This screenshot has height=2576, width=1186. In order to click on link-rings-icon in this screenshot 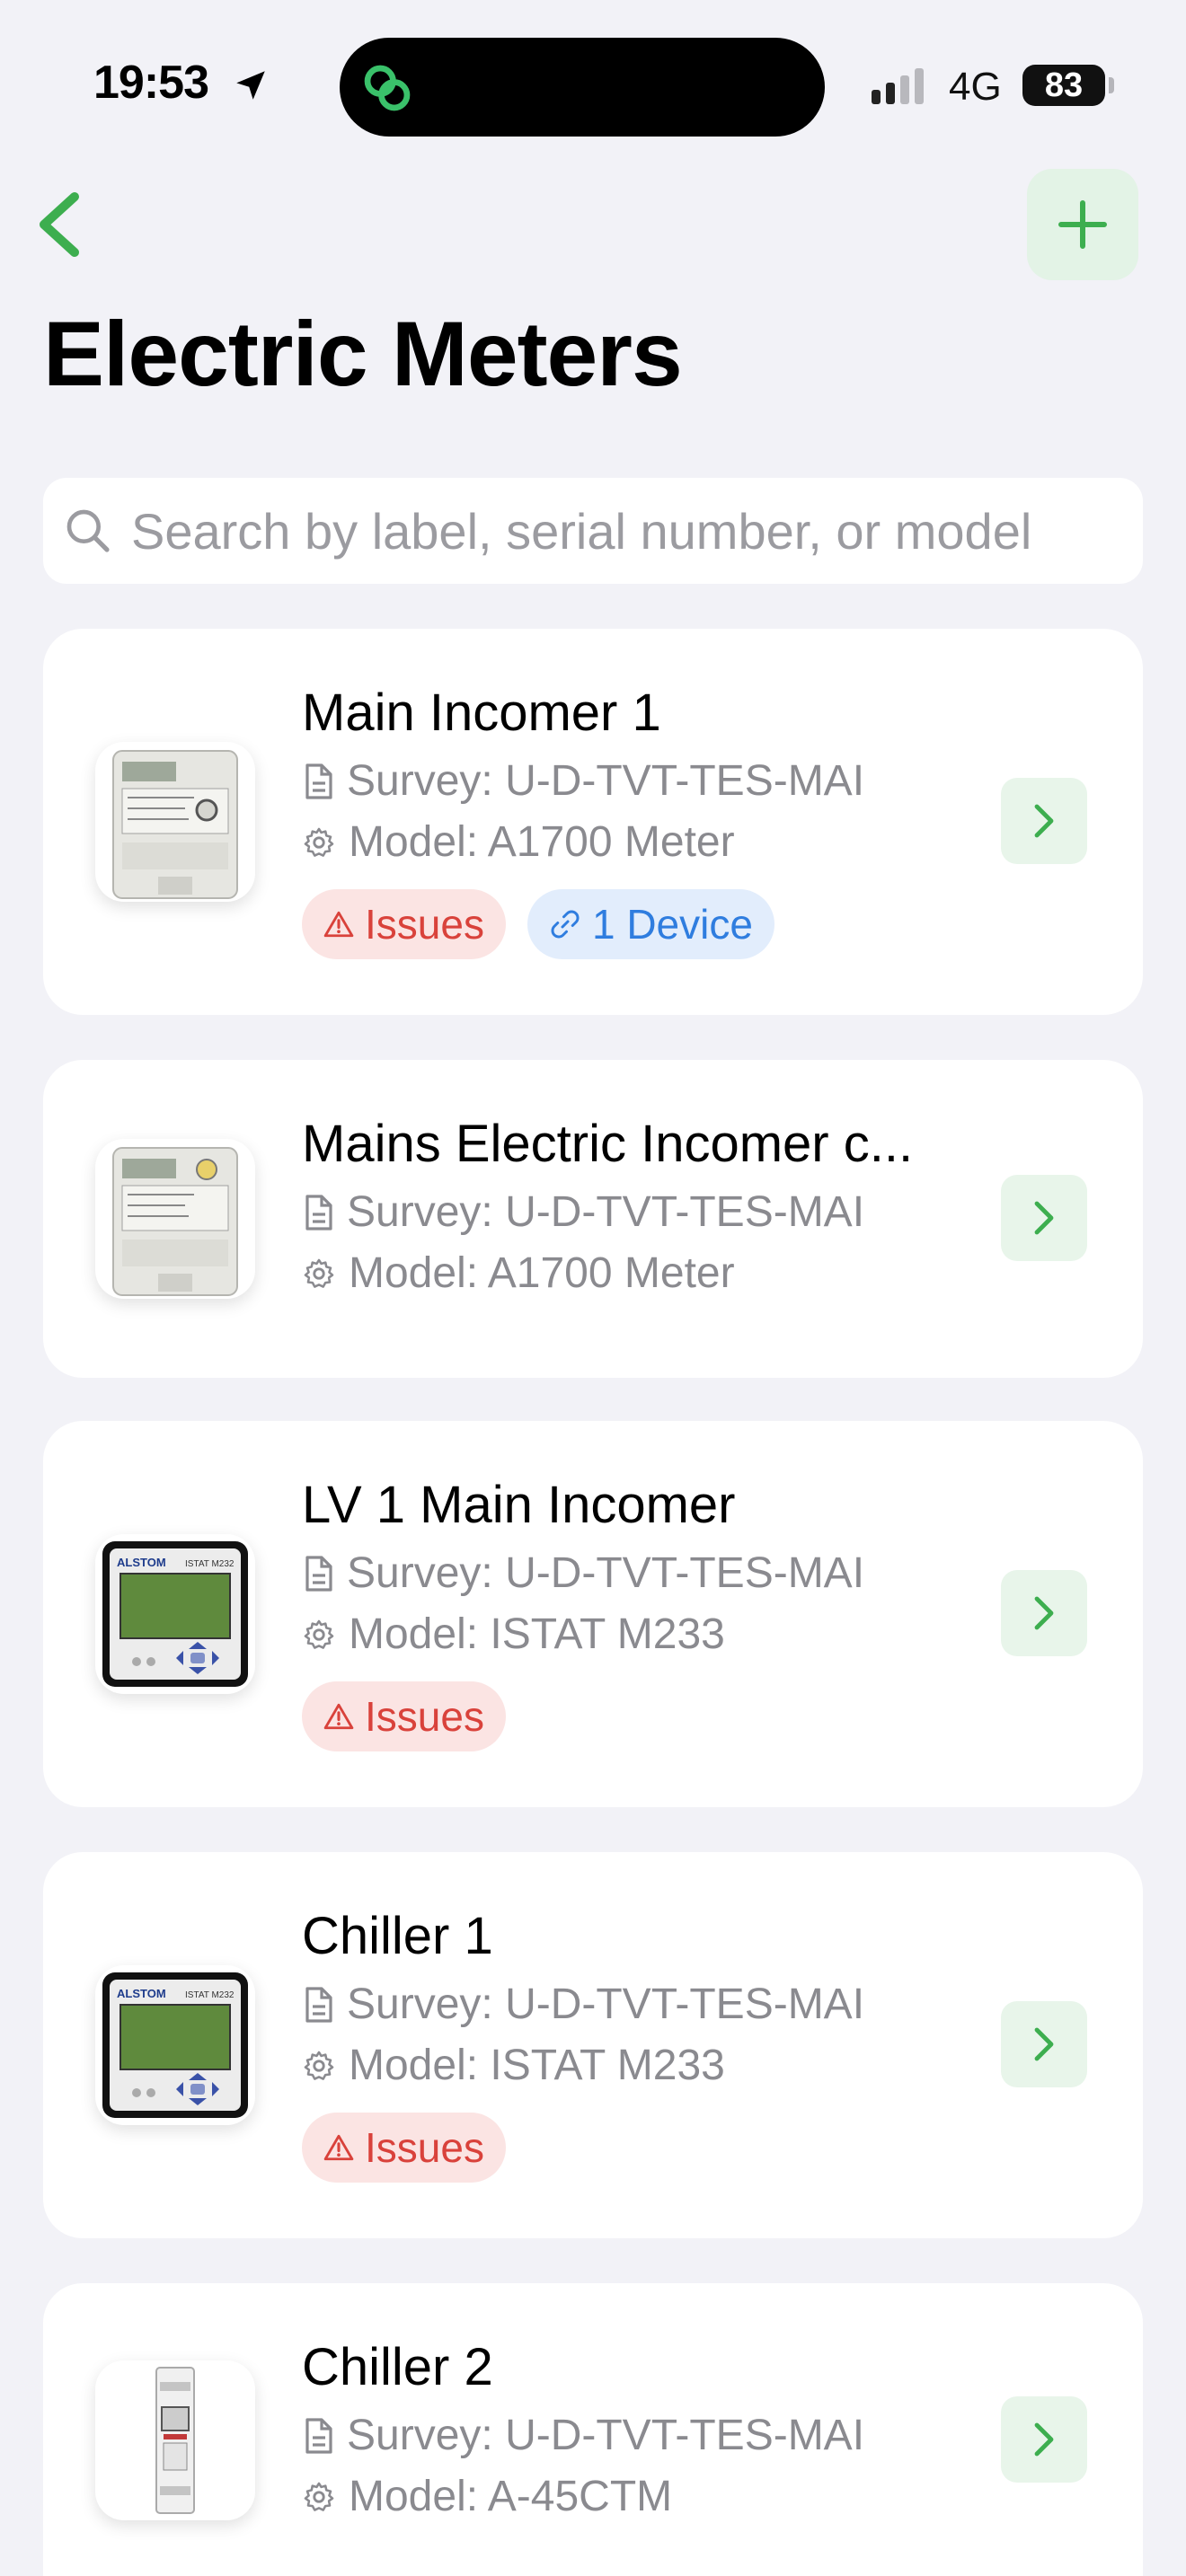, I will do `click(387, 88)`.